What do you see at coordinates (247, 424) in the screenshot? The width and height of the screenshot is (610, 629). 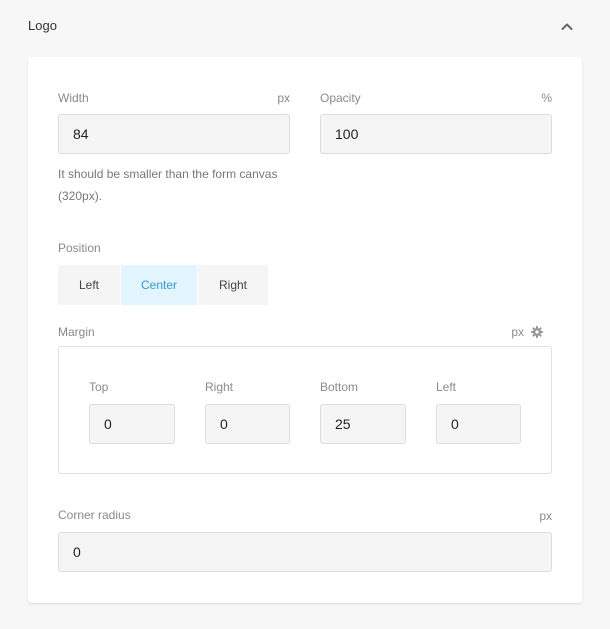 I see `margin-right-input: 0` at bounding box center [247, 424].